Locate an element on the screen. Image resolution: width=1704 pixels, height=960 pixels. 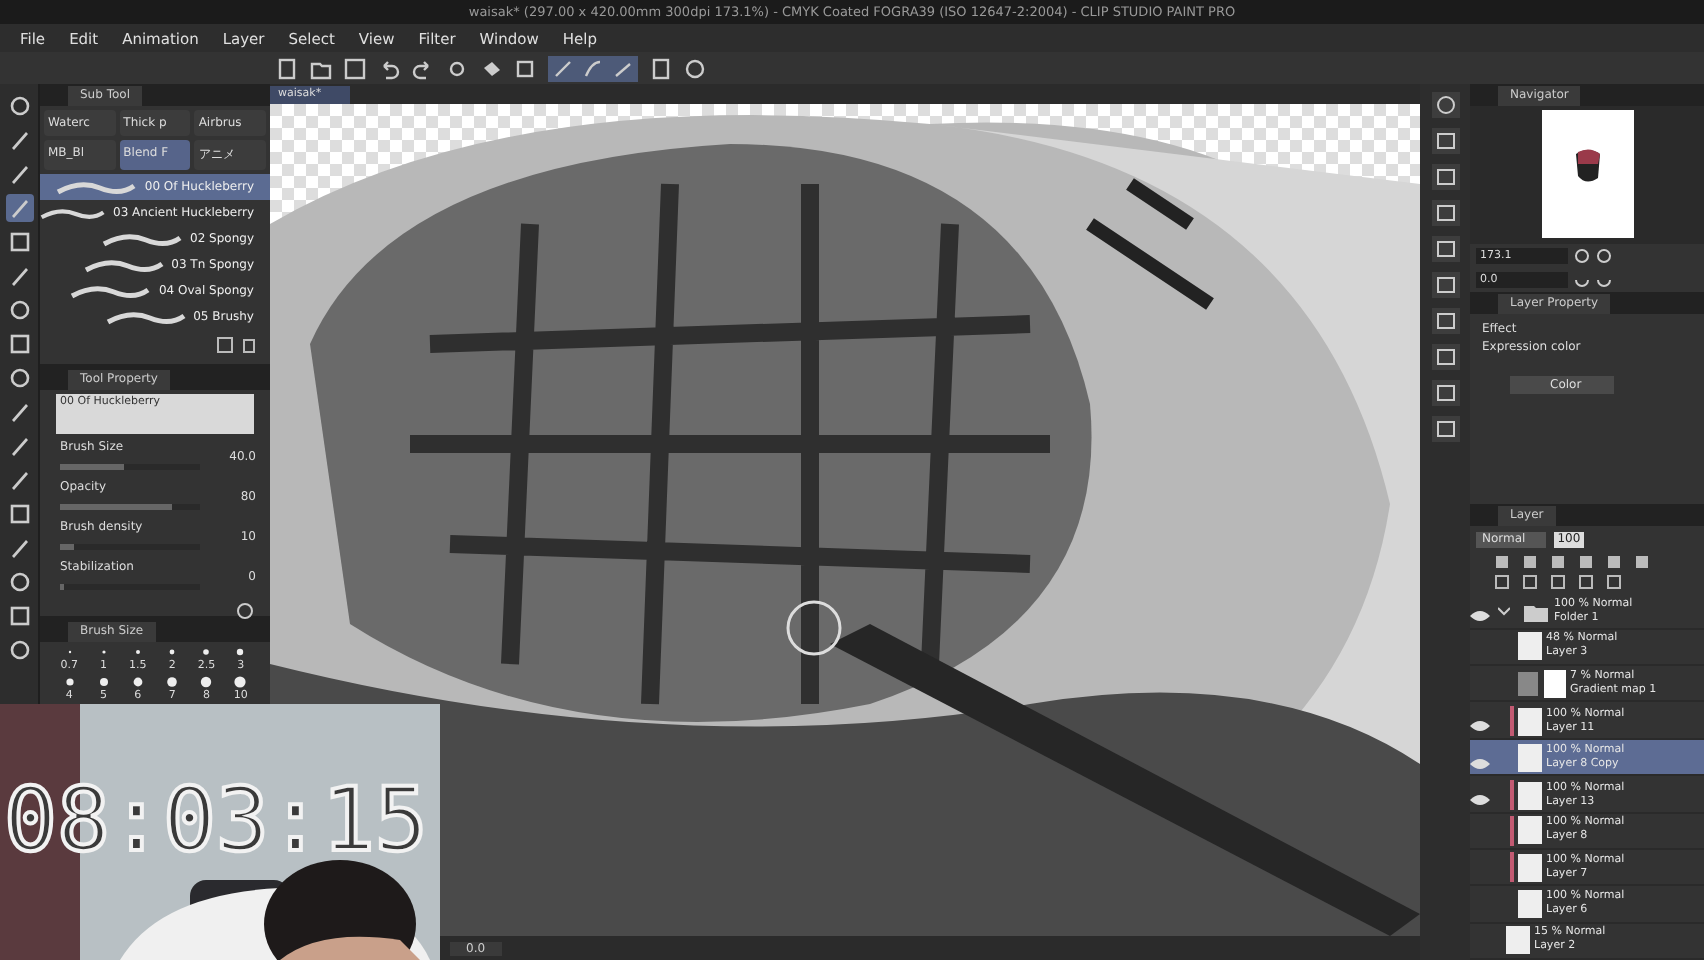
redo-icon is located at coordinates (423, 68).